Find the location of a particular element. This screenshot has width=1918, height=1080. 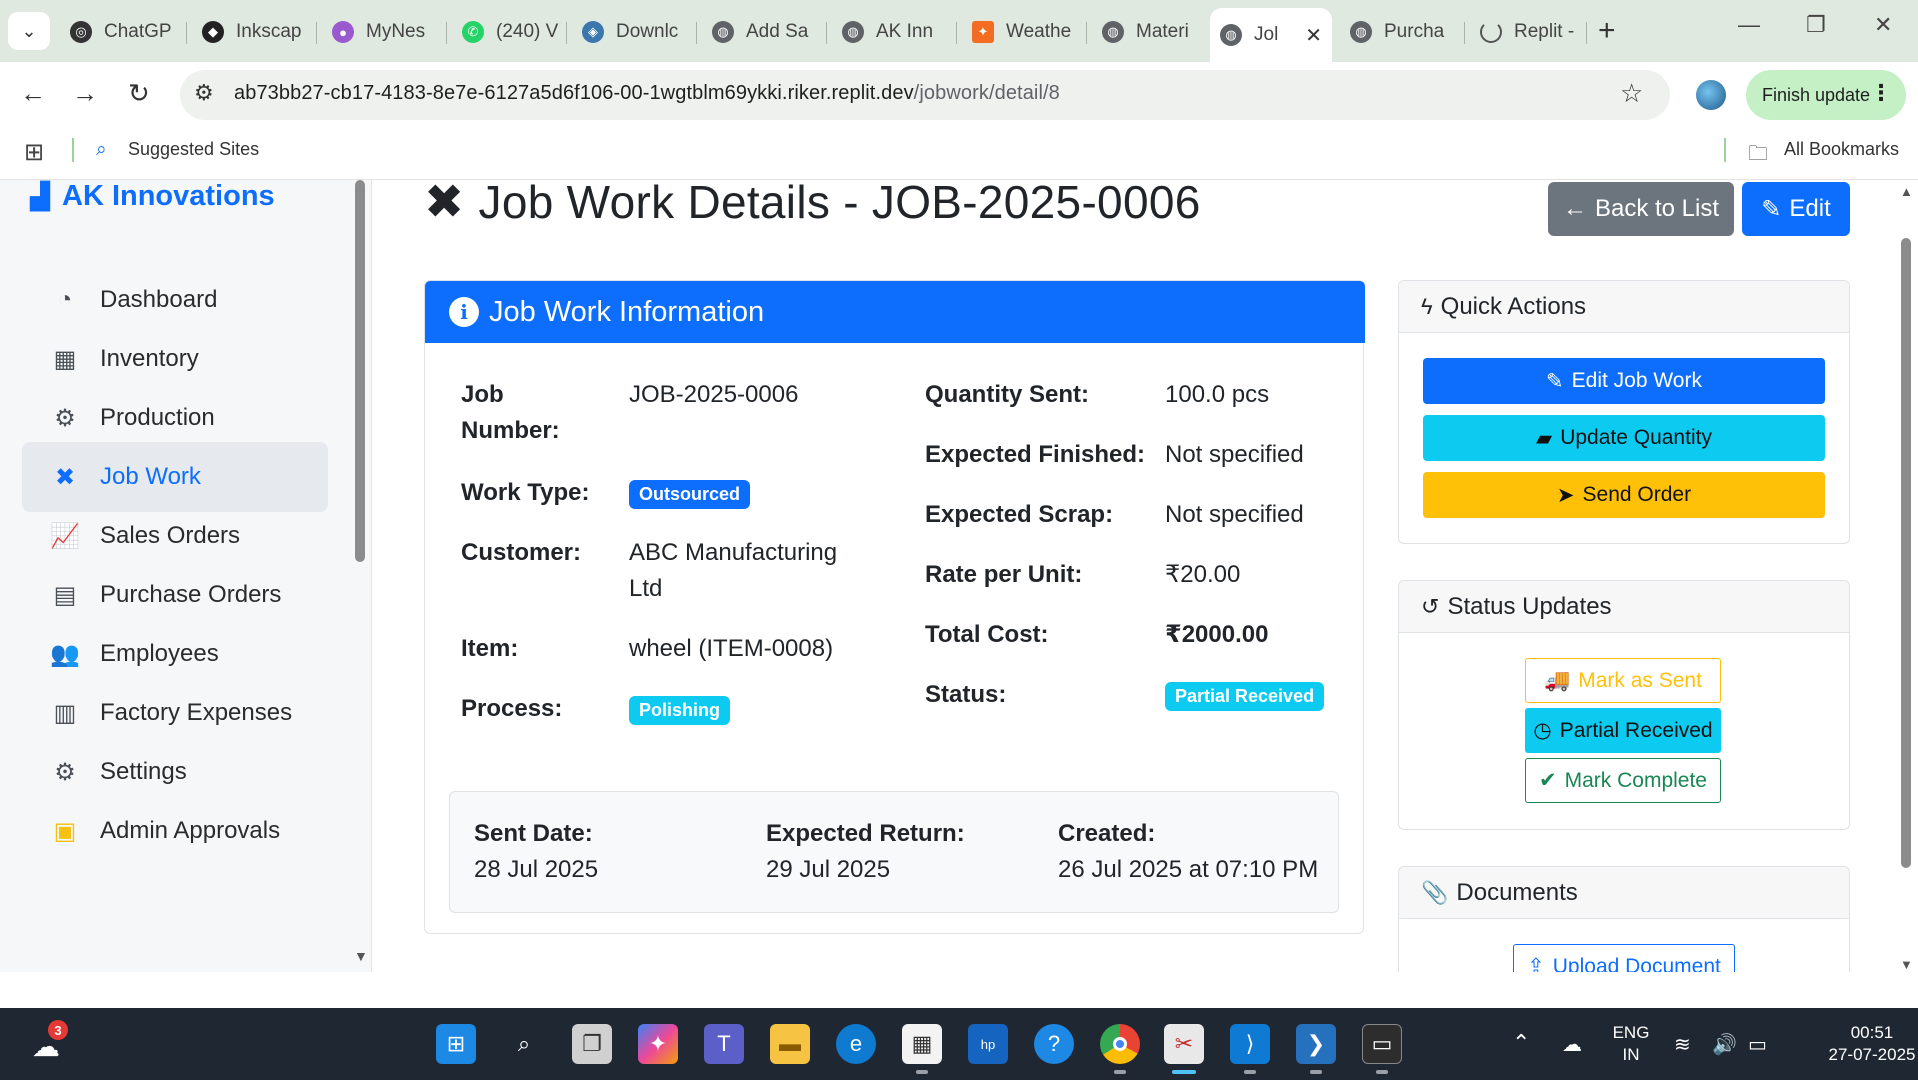

file-explorer-icon: ▬ is located at coordinates (790, 1044).